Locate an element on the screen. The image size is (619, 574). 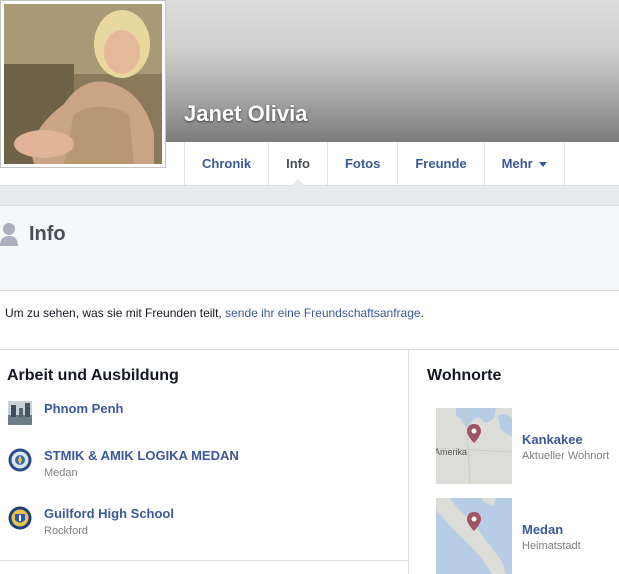
section-separator is located at coordinates (309, 195).